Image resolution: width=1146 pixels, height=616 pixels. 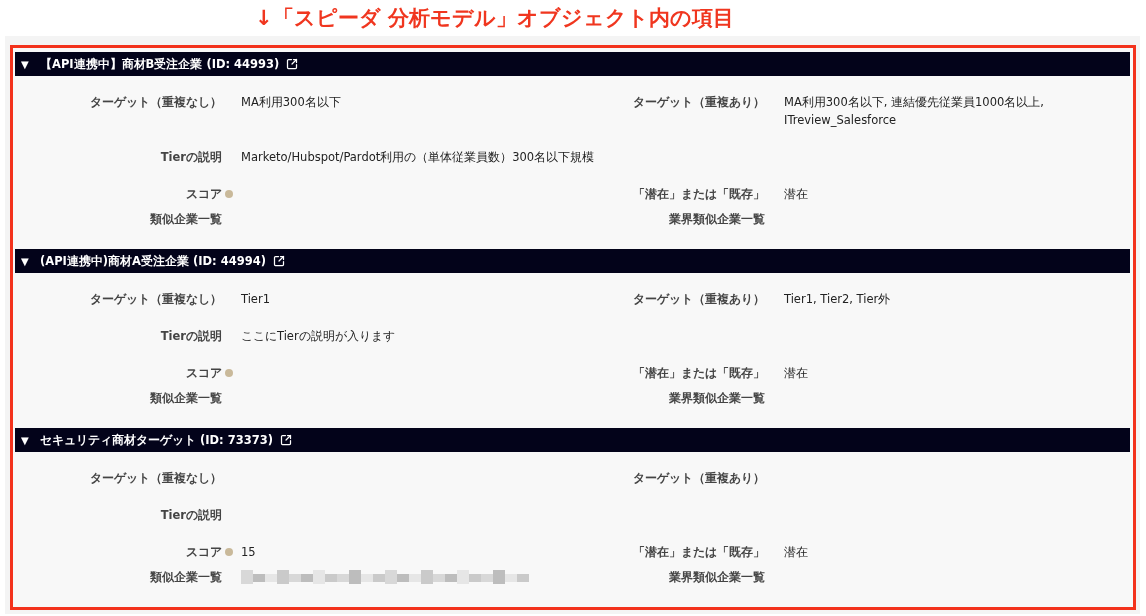 What do you see at coordinates (494, 18) in the screenshot?
I see `annotation-heading: ↓「スピーダ 分析モデル」オブジェクト内の項目` at bounding box center [494, 18].